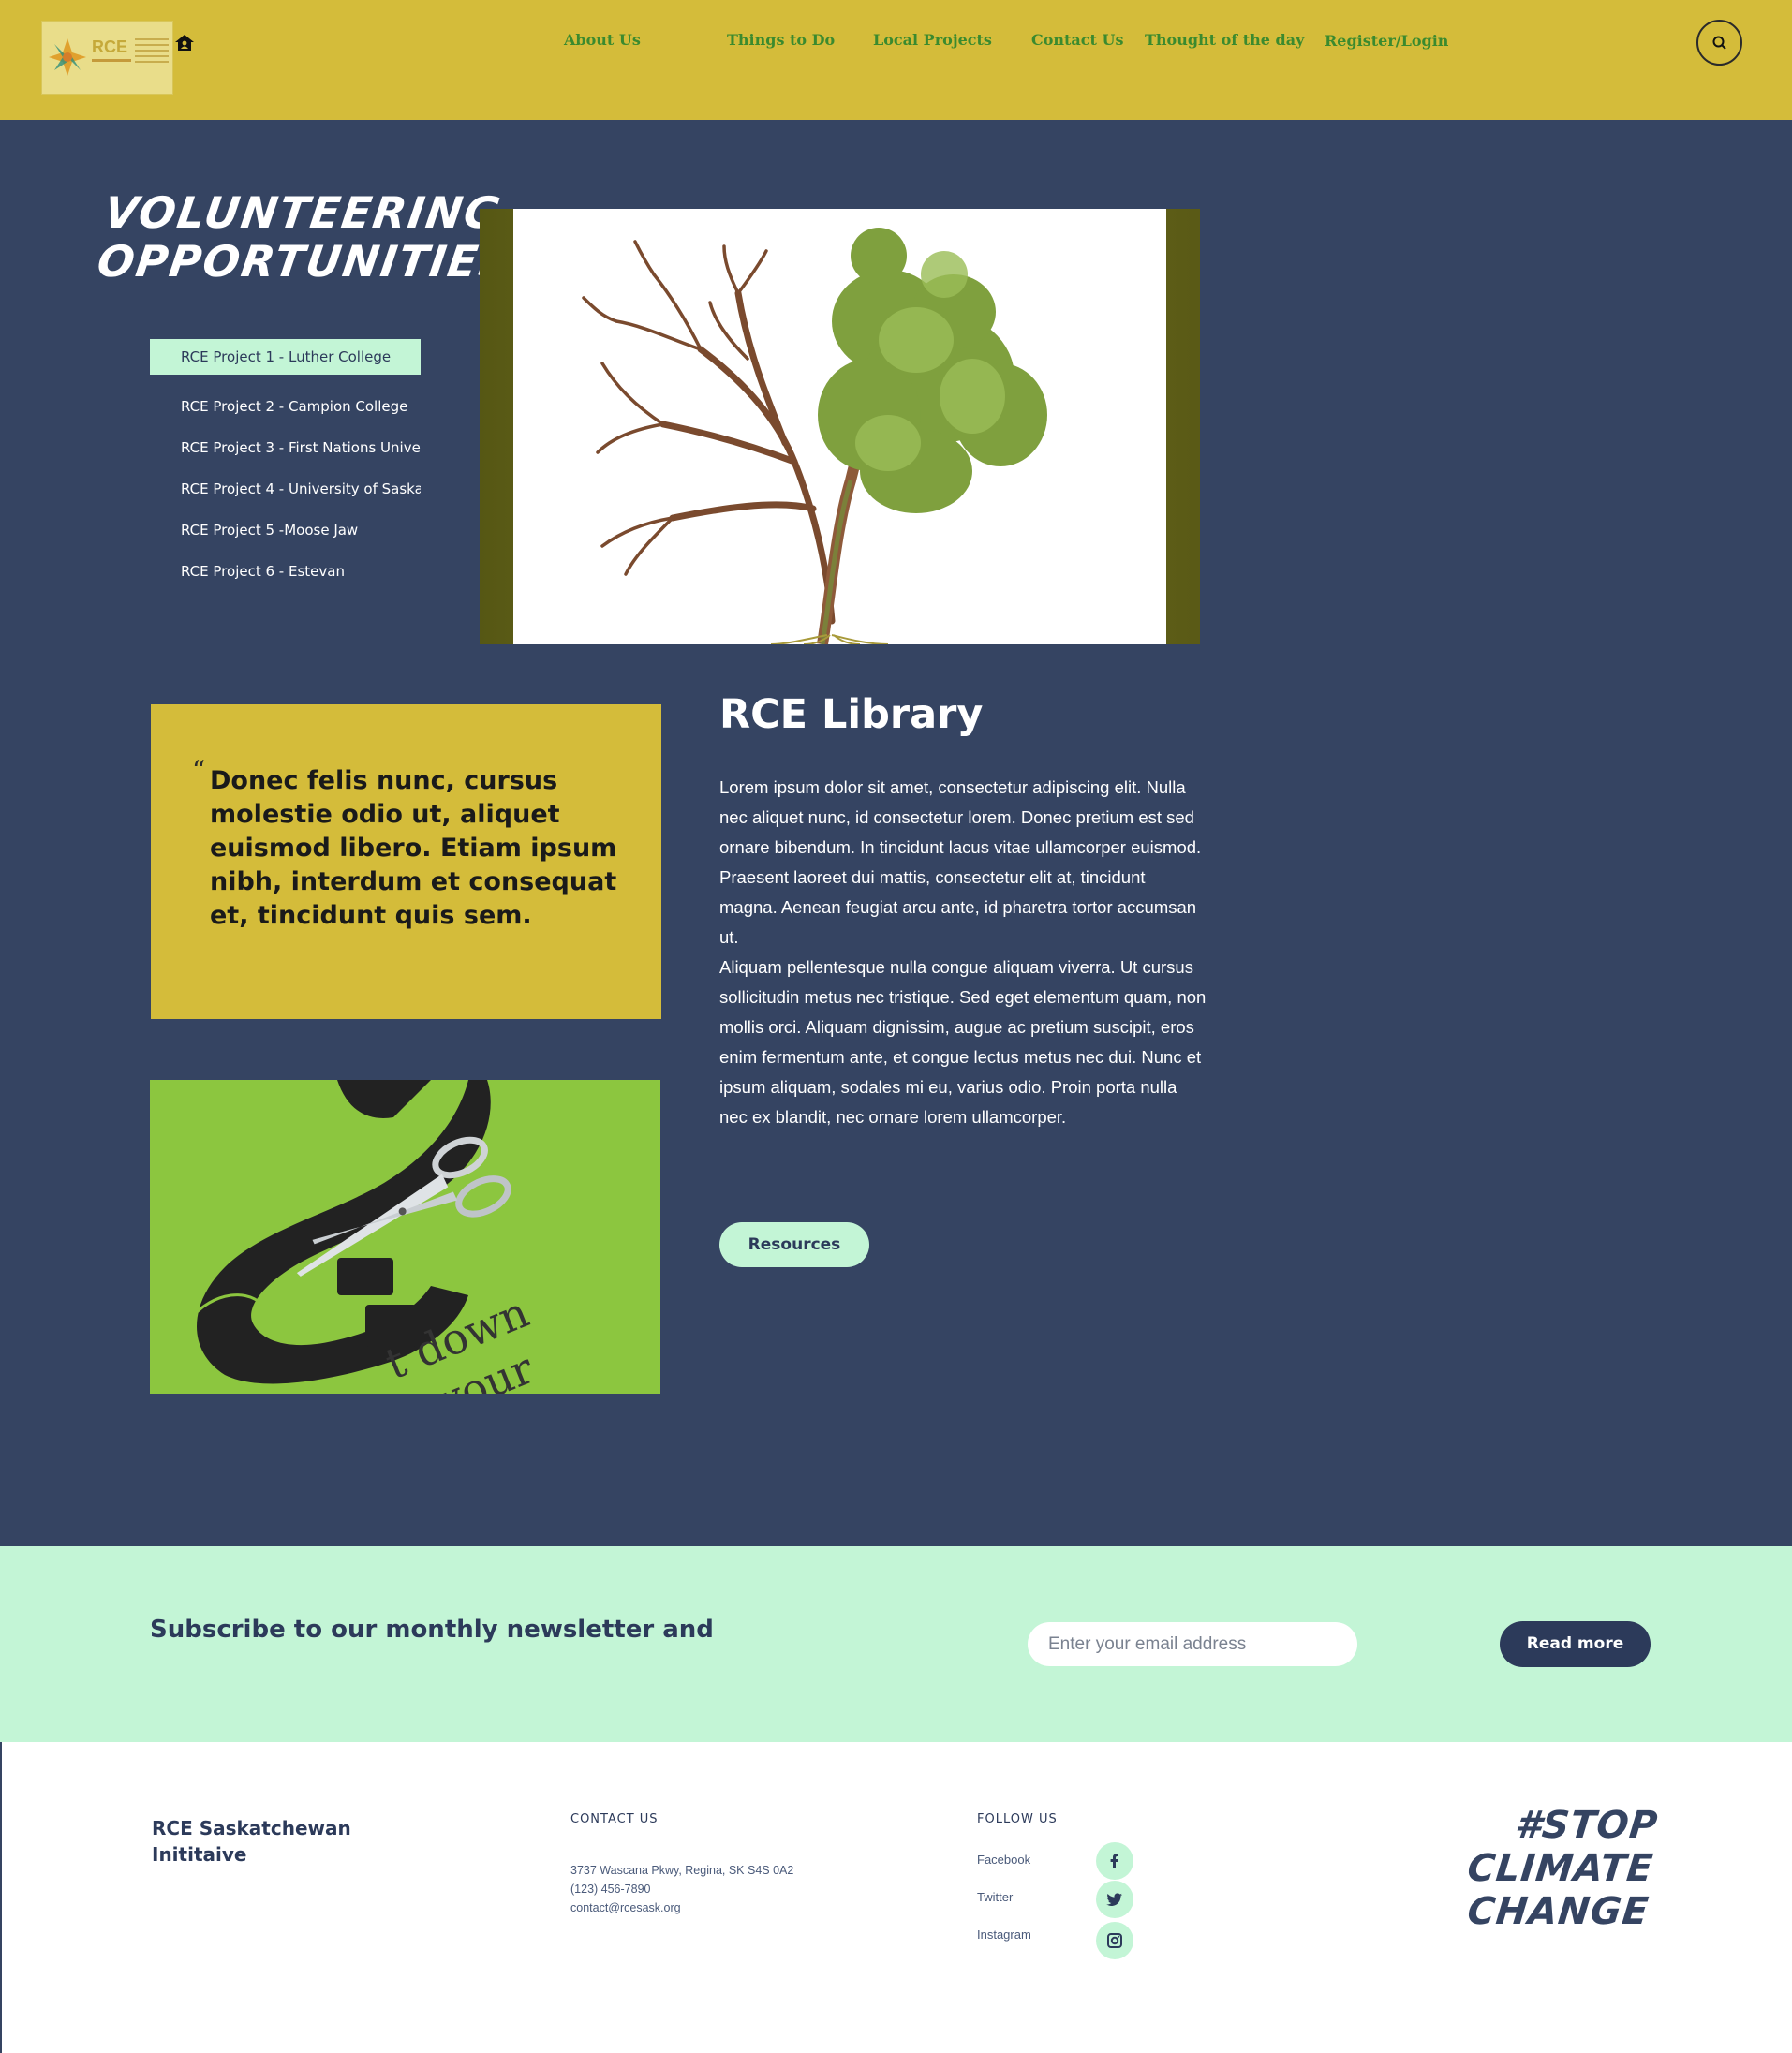 This screenshot has width=1792, height=2053. What do you see at coordinates (111, 61) in the screenshot?
I see `logo-caption-bar` at bounding box center [111, 61].